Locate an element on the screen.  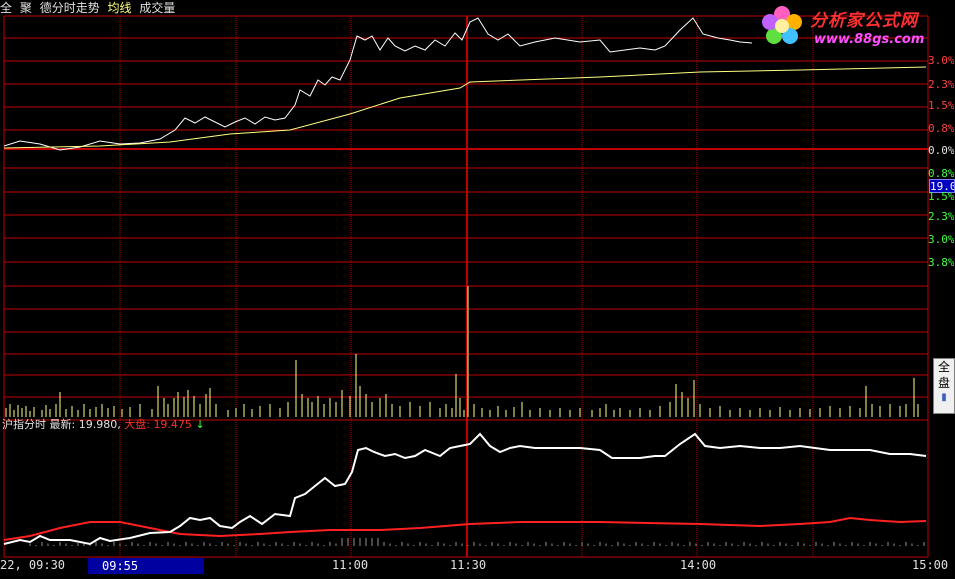
axis-label-down-3.0: 3.0% is located at coordinates (941, 240).